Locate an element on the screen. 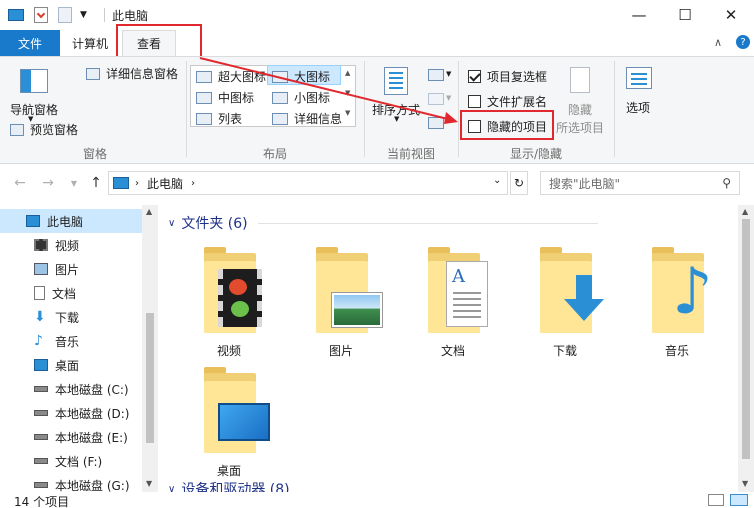 The image size is (754, 508). details-view-icon is located at coordinates (716, 500).